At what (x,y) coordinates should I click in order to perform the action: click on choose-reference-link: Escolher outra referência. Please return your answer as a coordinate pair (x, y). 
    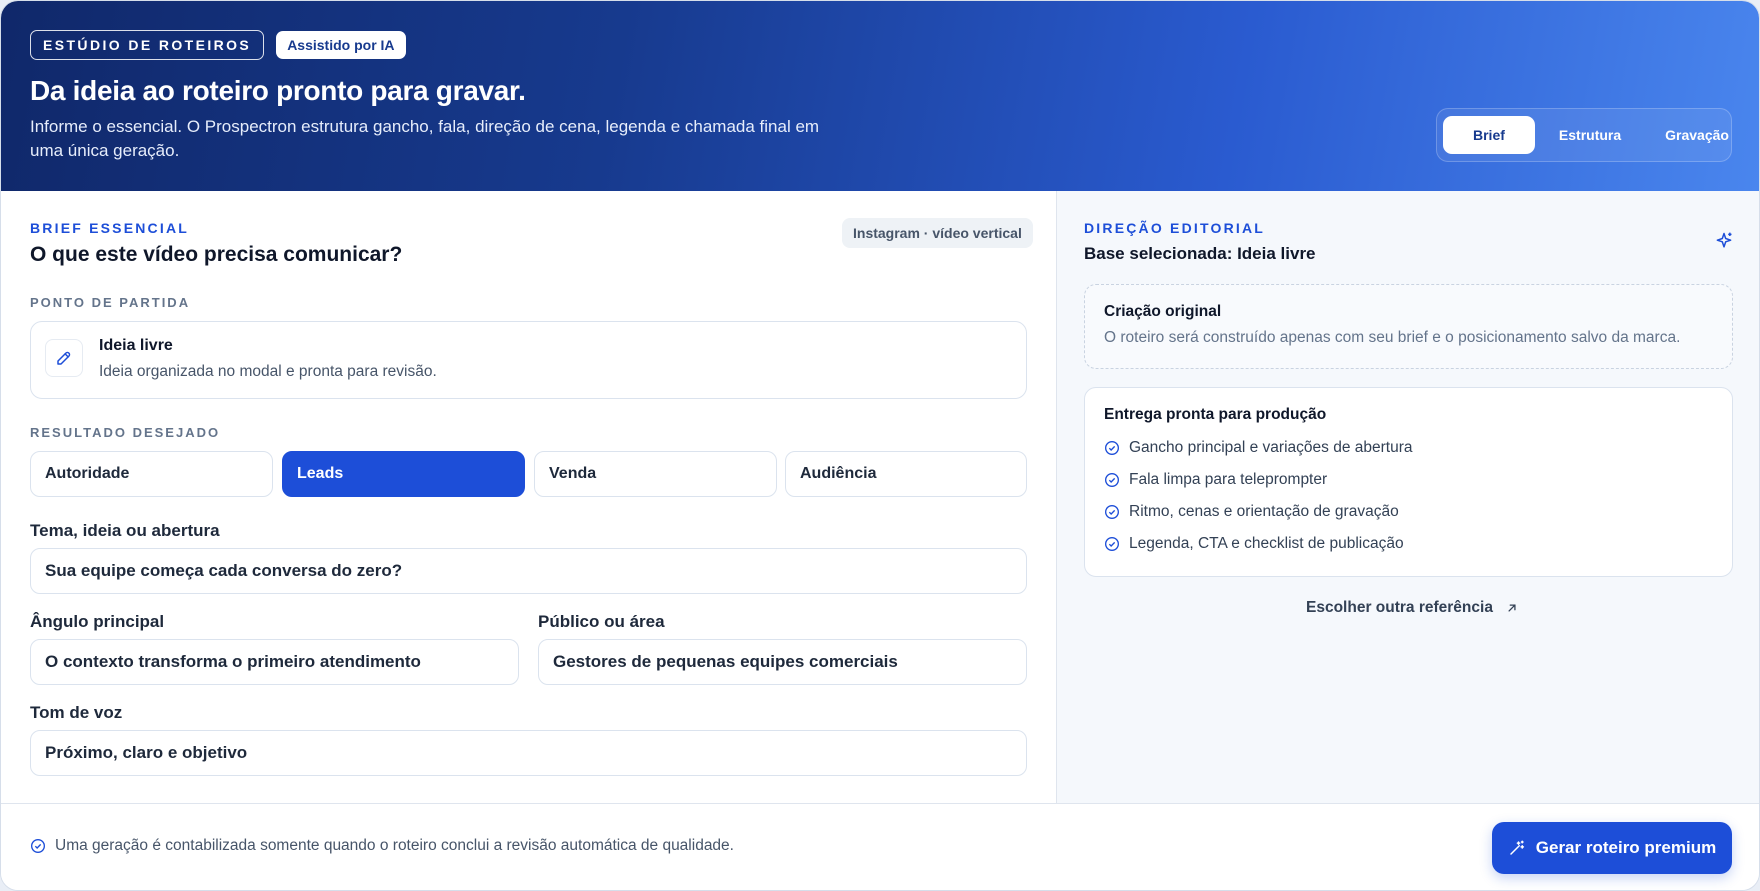
    Looking at the image, I should click on (1412, 608).